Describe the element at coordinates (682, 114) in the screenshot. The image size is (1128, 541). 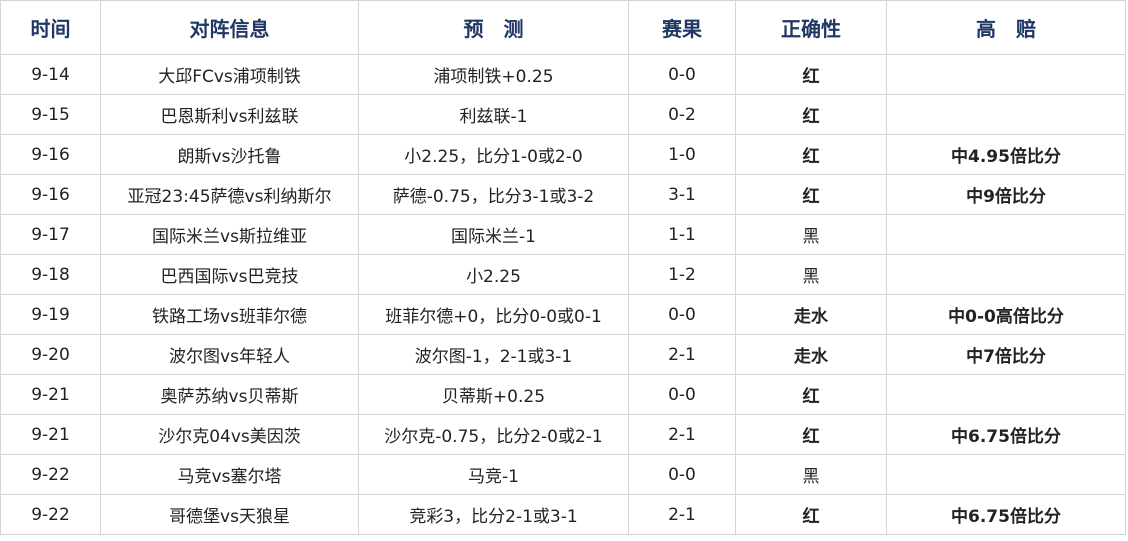
I see `cell-score: 0-2` at that location.